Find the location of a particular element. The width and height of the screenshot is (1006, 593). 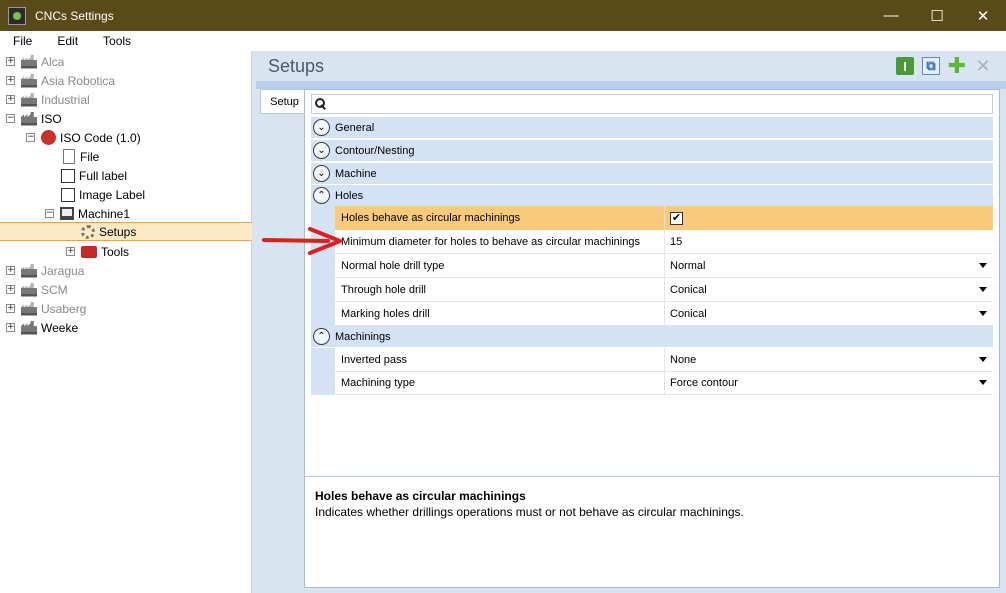

category-contour-nesting: ⌄ Contour/Nesting is located at coordinates (652, 150).